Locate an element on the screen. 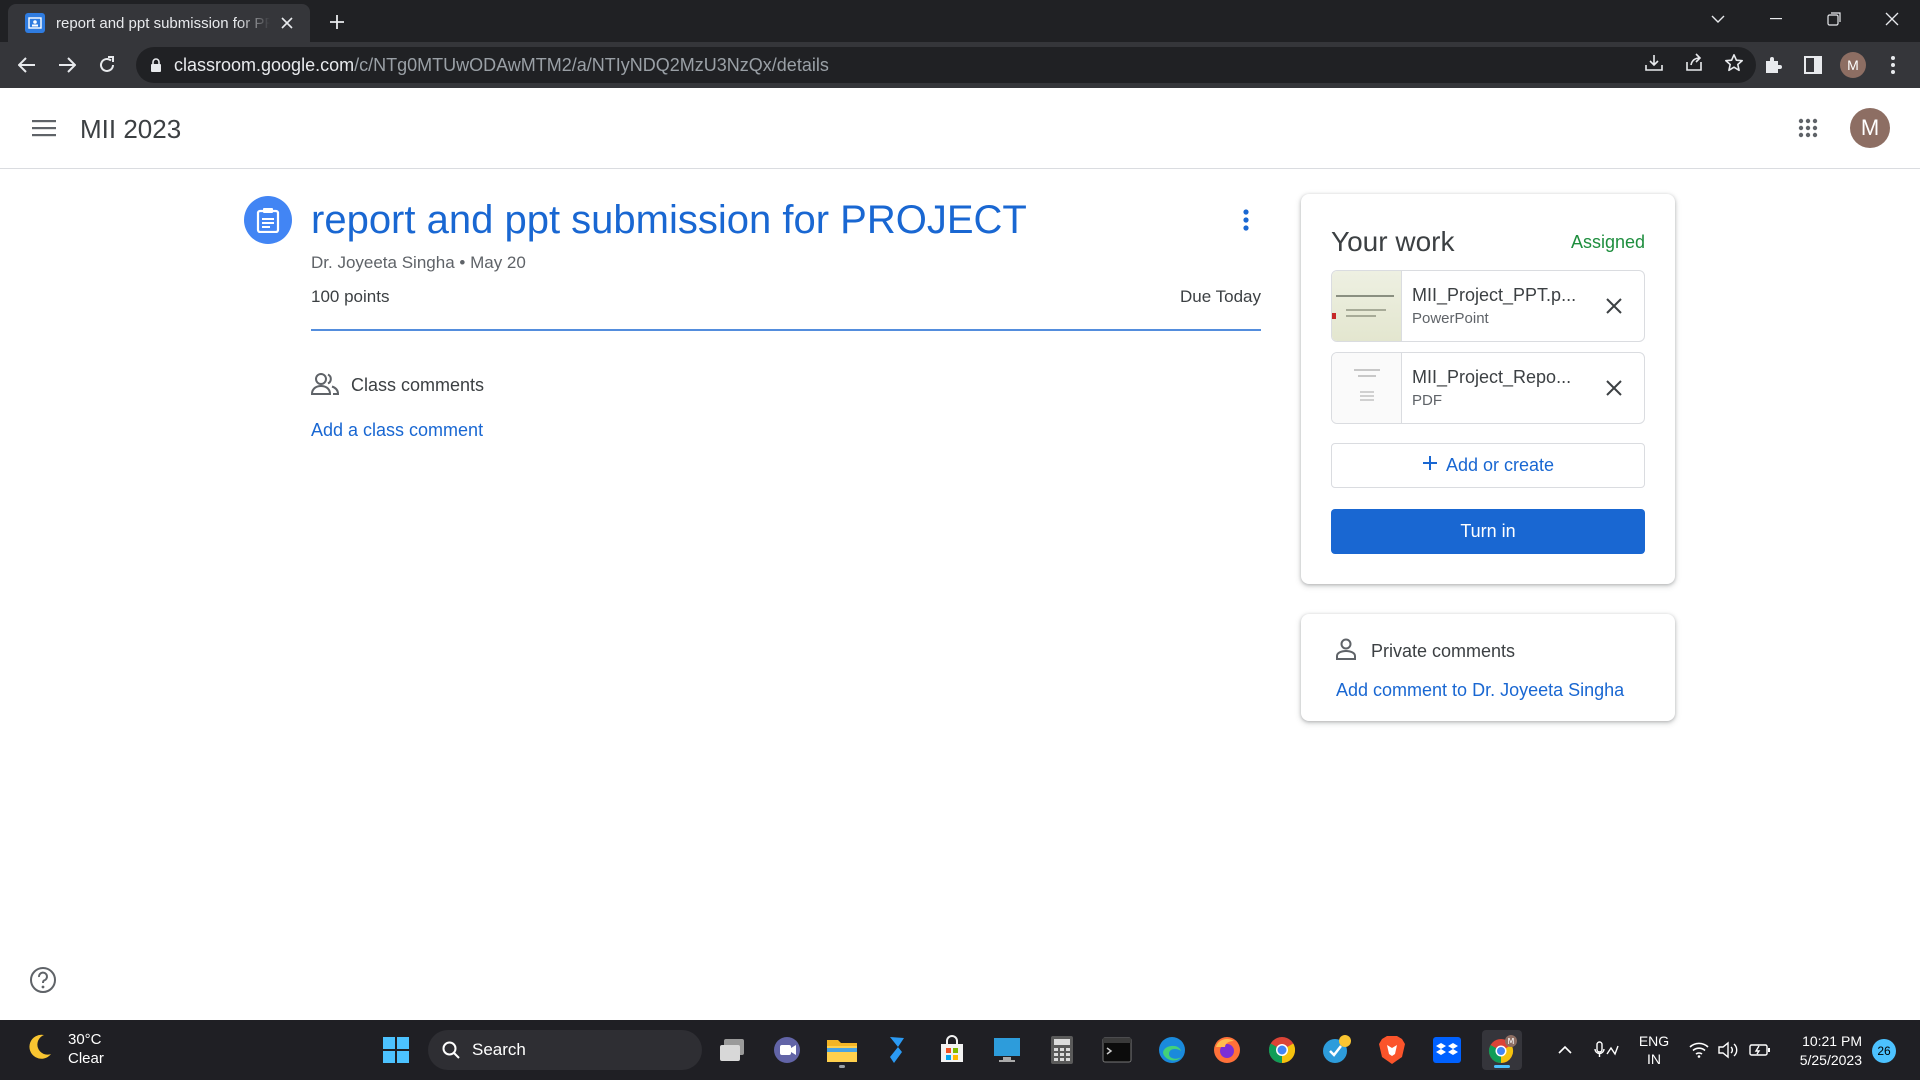  notification-badge: 26 is located at coordinates (1884, 1051).